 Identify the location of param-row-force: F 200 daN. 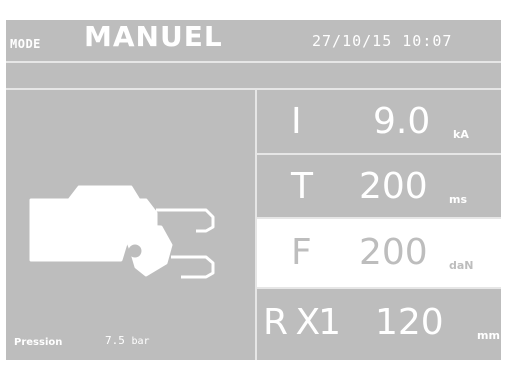
(379, 254).